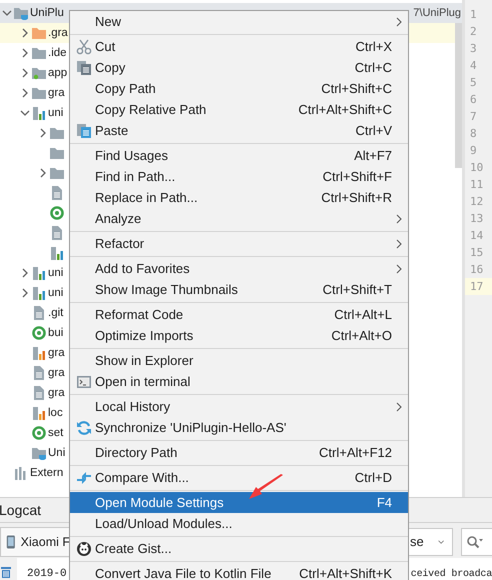 The image size is (492, 580). Describe the element at coordinates (476, 253) in the screenshot. I see `line-number: 15` at that location.